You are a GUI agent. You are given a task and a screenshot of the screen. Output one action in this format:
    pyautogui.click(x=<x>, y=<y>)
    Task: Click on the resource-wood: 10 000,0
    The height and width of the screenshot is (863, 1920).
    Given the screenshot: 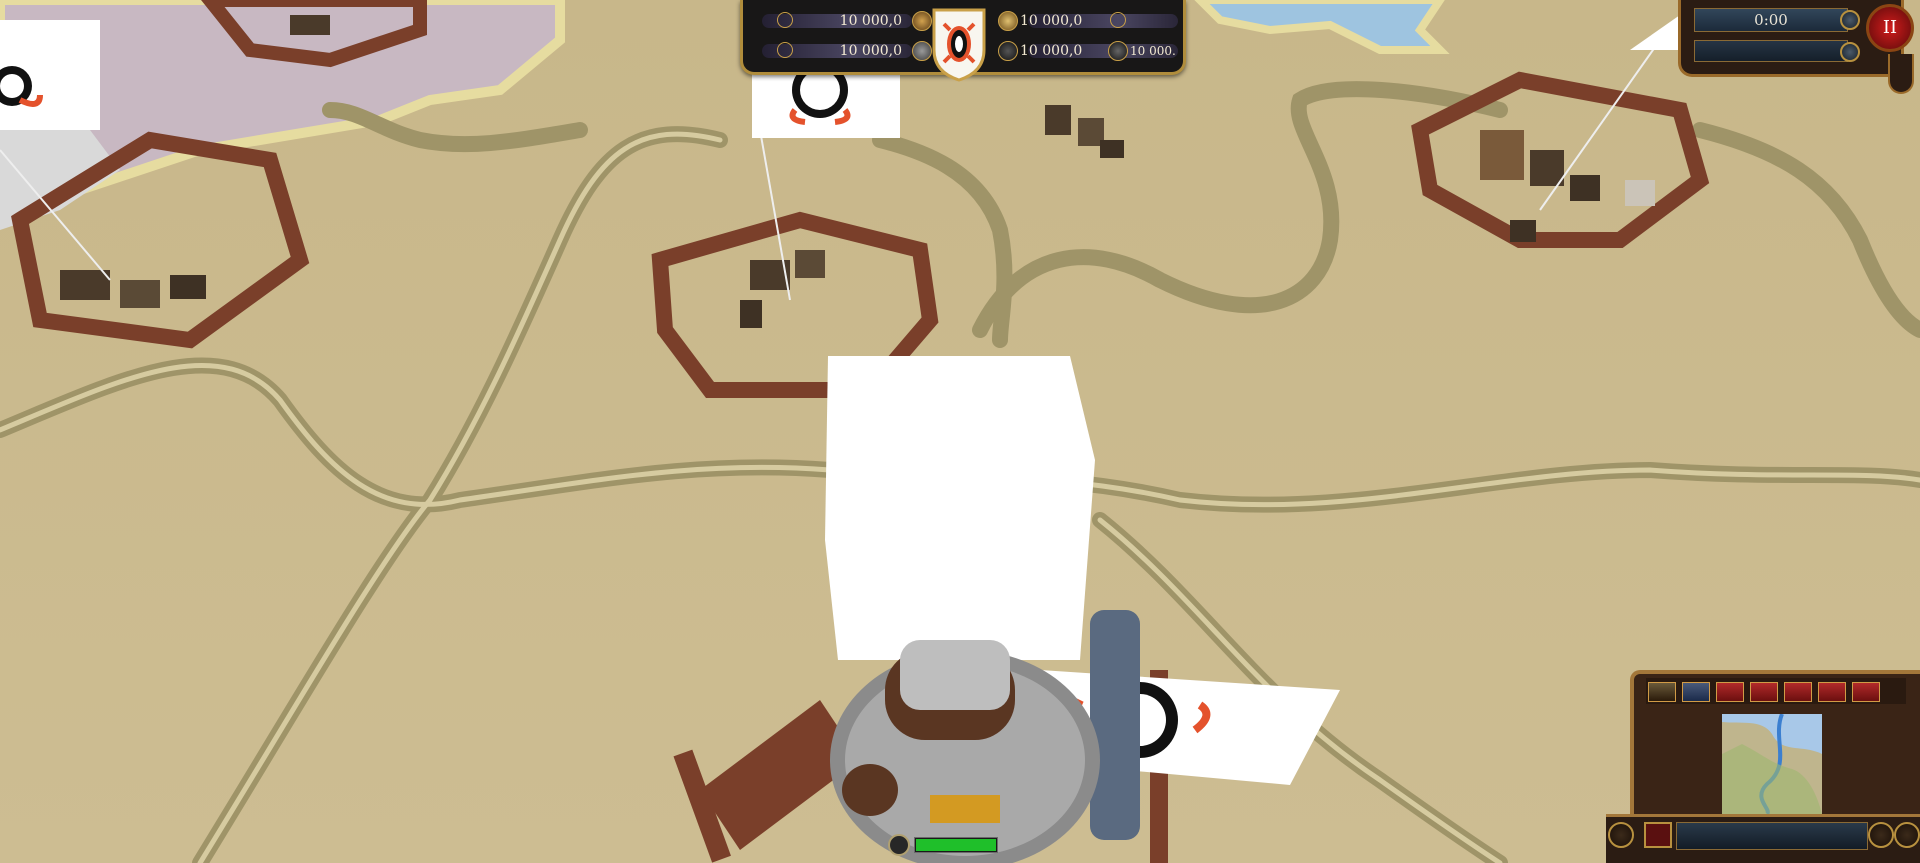 What is the action you would take?
    pyautogui.click(x=844, y=21)
    